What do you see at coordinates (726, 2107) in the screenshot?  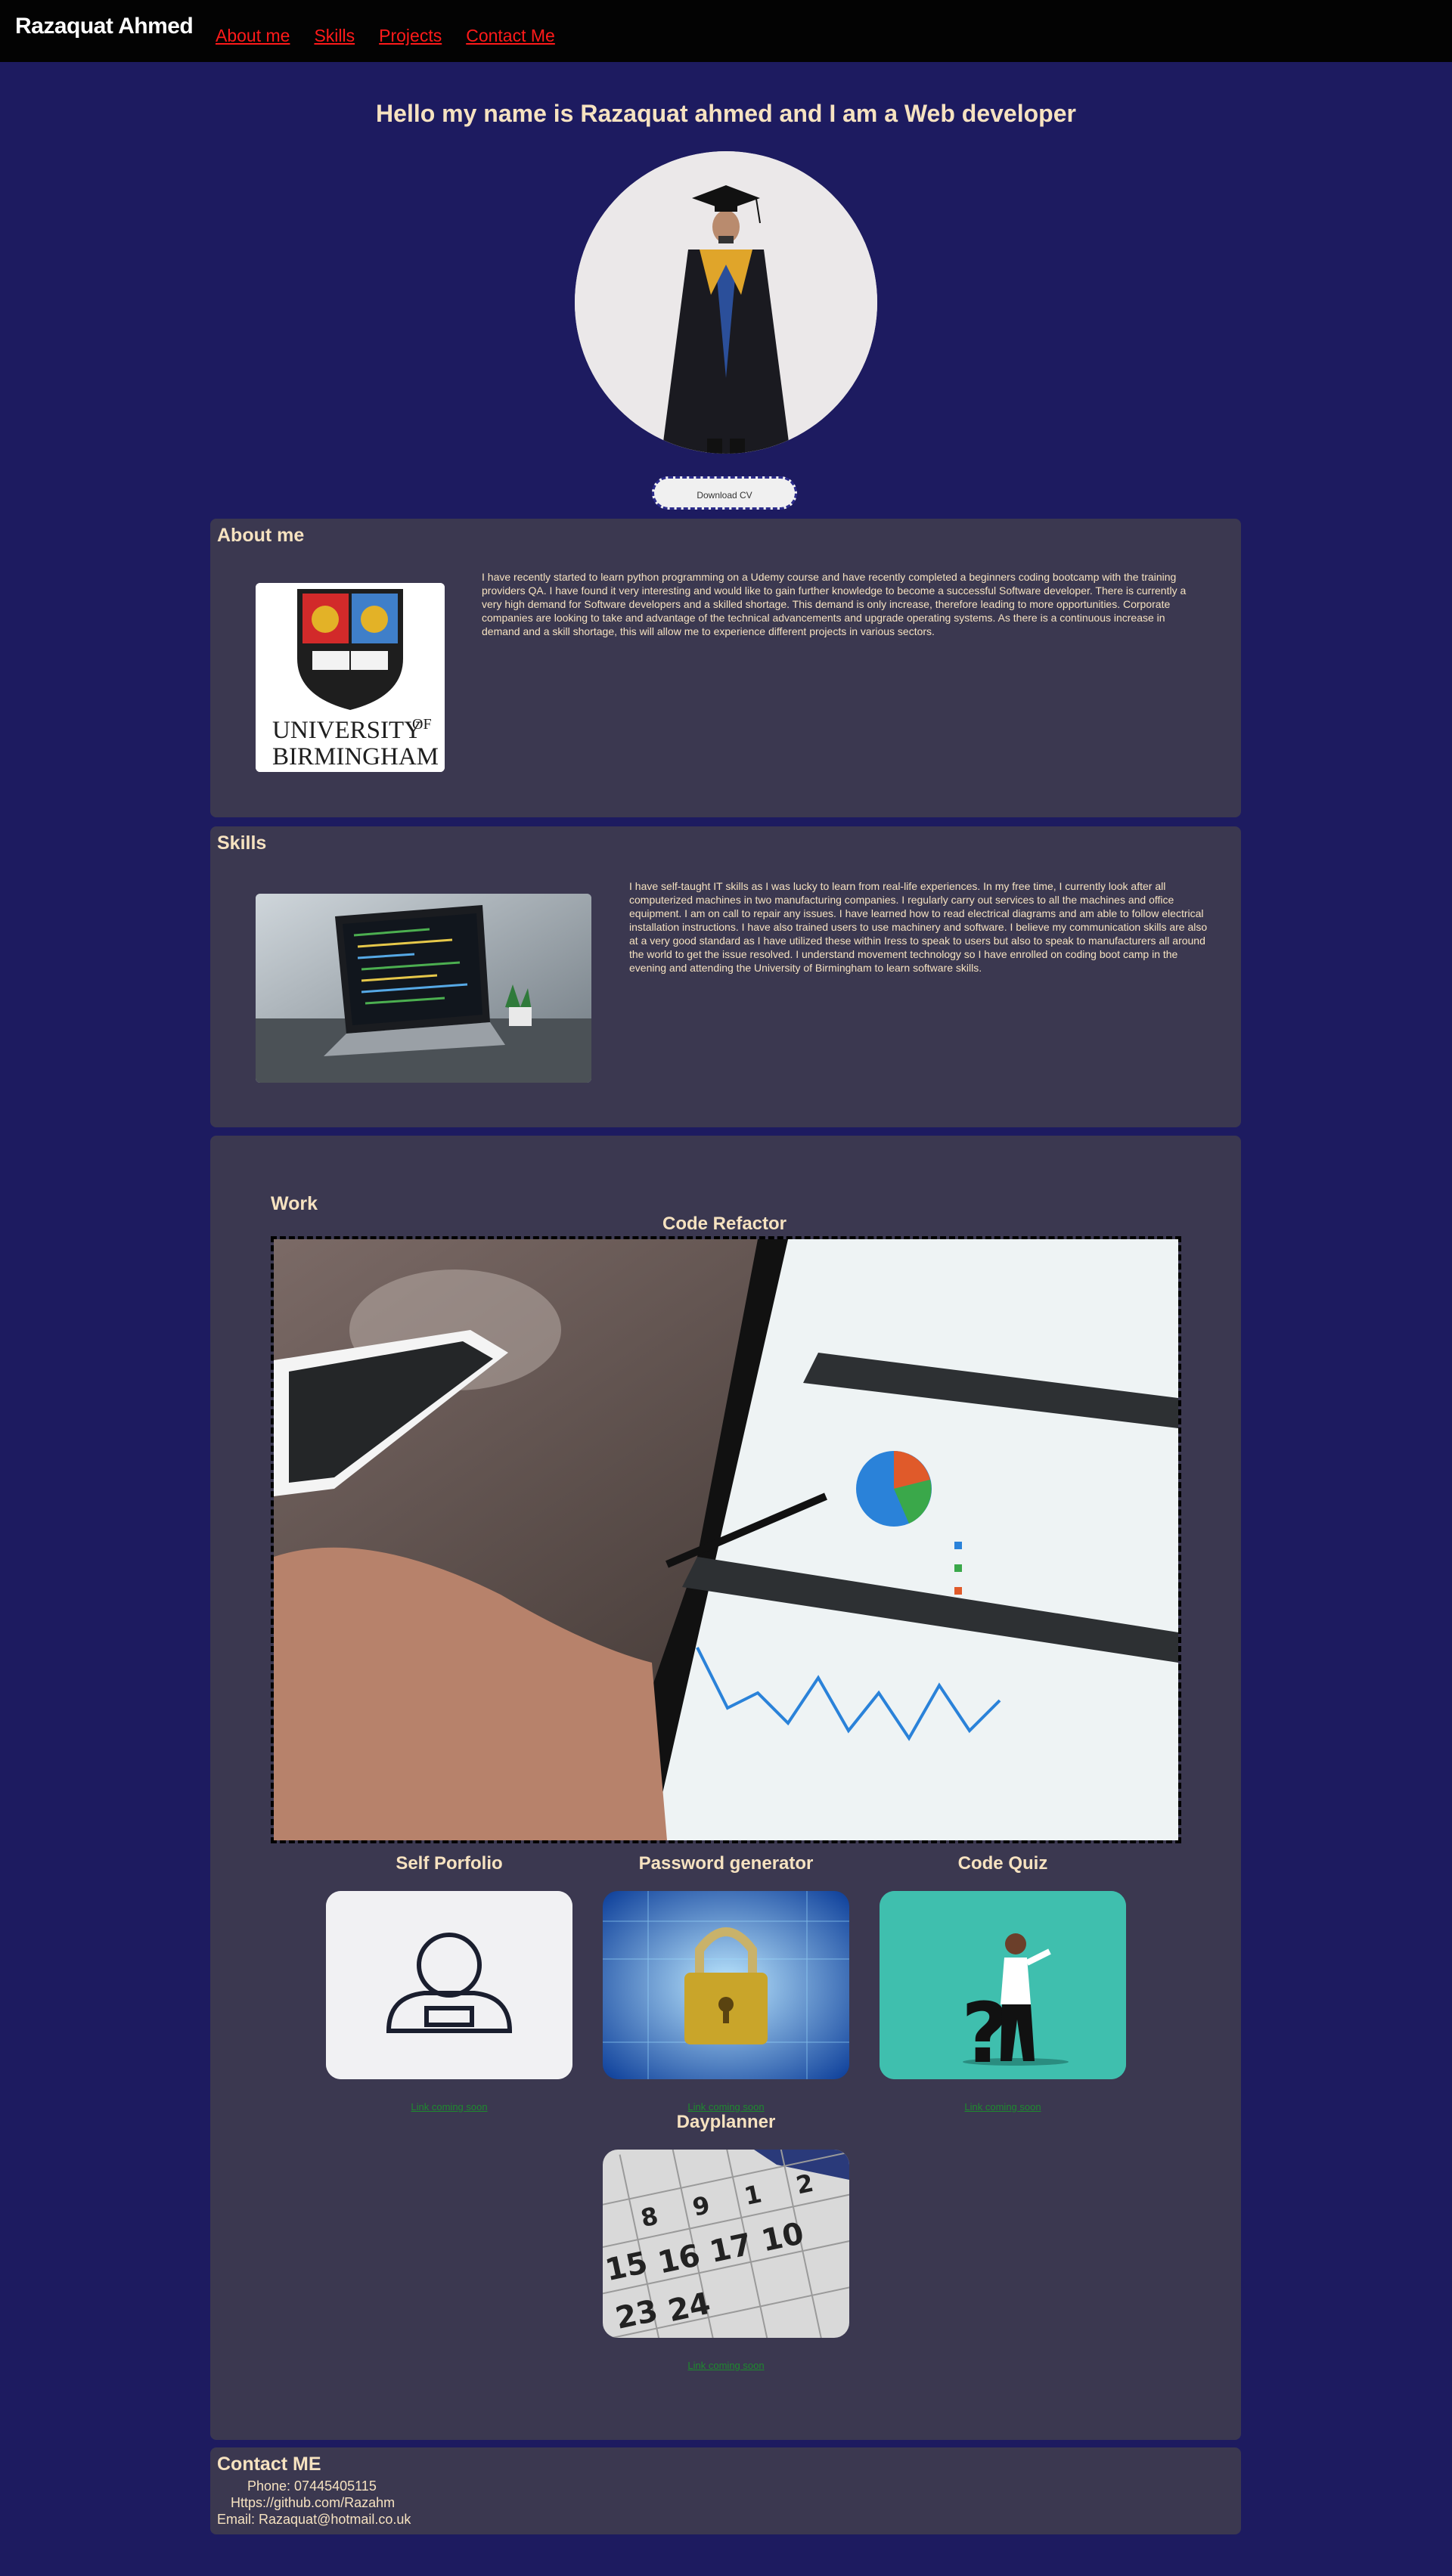 I see `project-link-password-generator: Link coming soon` at bounding box center [726, 2107].